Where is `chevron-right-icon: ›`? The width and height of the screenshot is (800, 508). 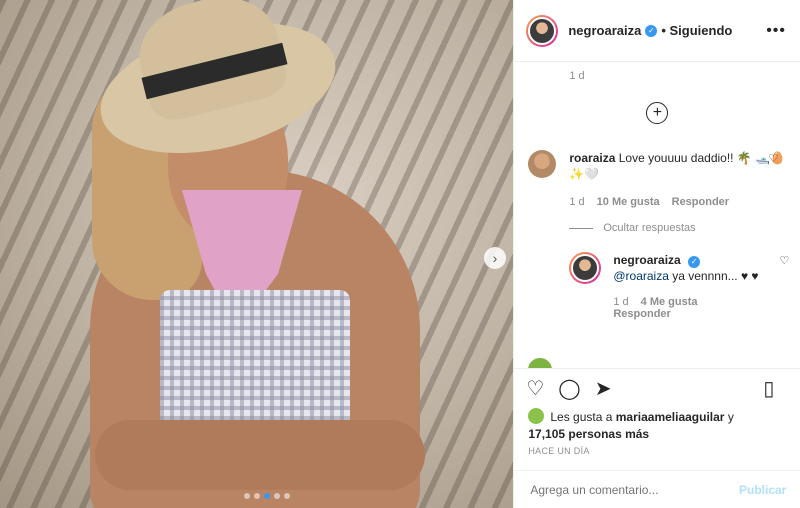 chevron-right-icon: › is located at coordinates (495, 258).